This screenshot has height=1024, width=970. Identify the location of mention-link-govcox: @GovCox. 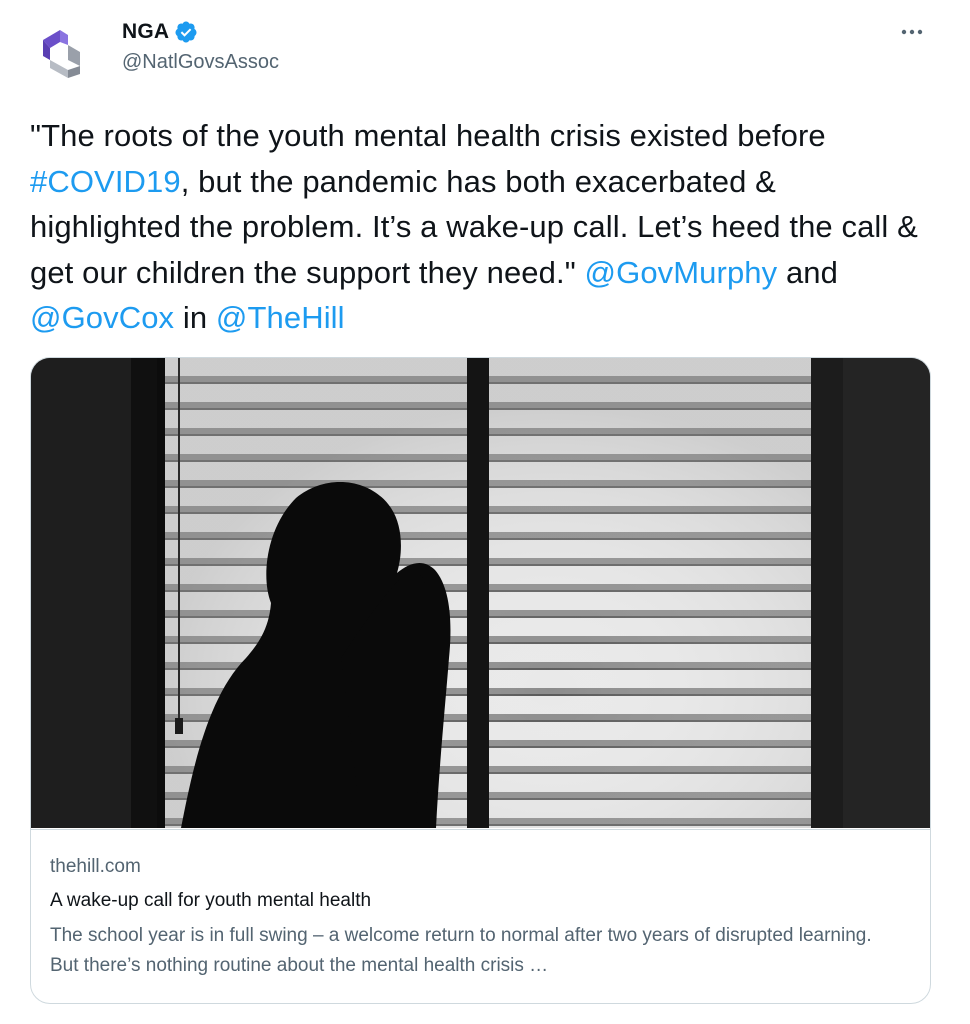
(102, 317).